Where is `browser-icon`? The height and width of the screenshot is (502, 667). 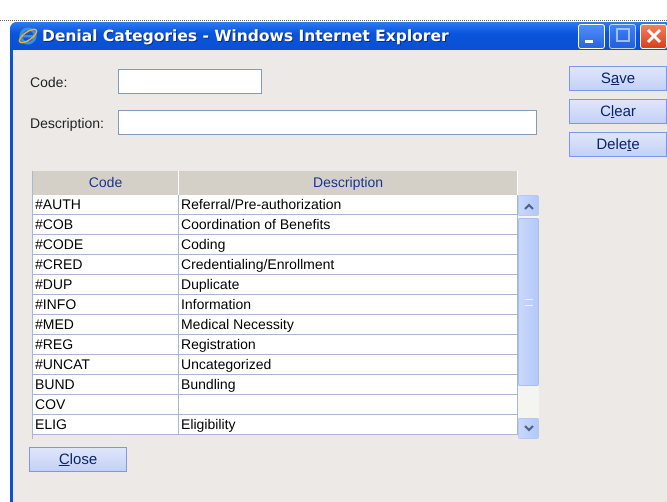
browser-icon is located at coordinates (28, 36).